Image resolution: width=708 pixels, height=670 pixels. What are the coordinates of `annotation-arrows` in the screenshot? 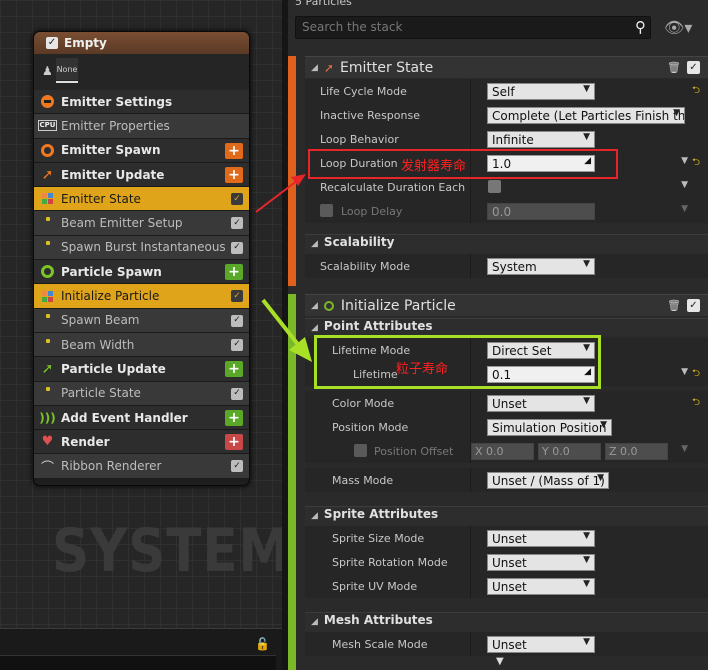 It's located at (283, 268).